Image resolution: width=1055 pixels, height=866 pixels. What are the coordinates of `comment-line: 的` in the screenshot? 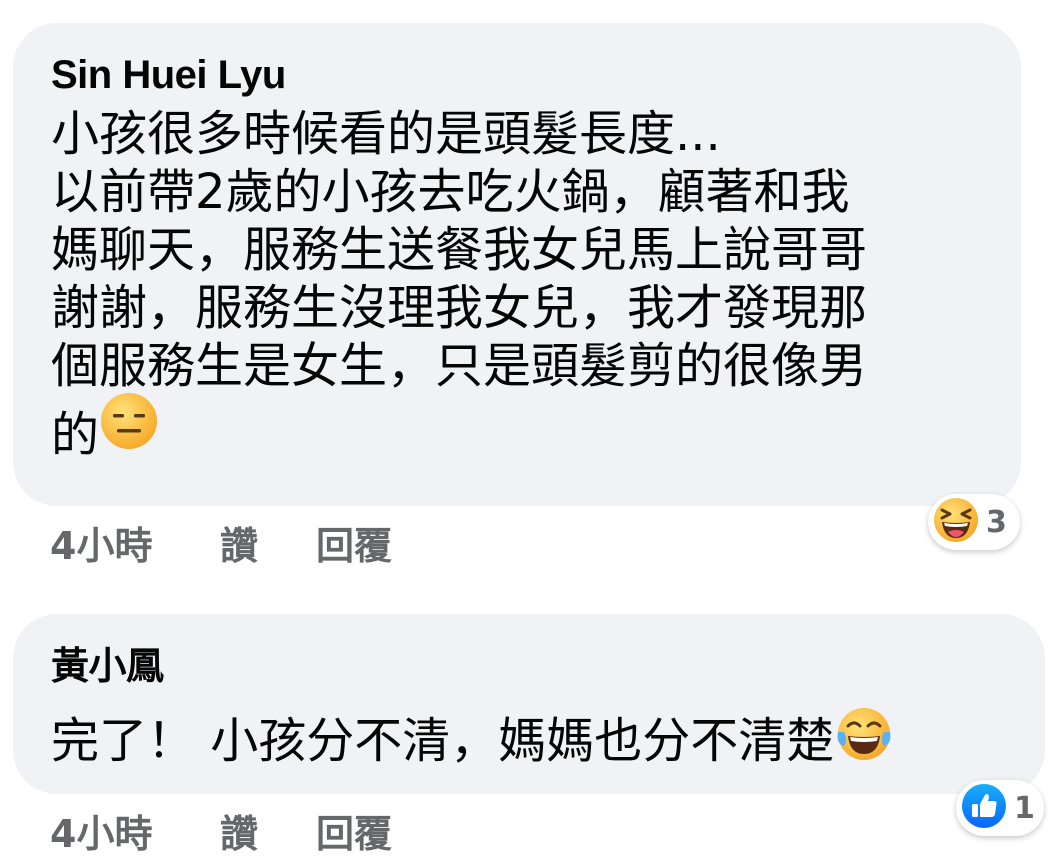 It's located at (518, 434).